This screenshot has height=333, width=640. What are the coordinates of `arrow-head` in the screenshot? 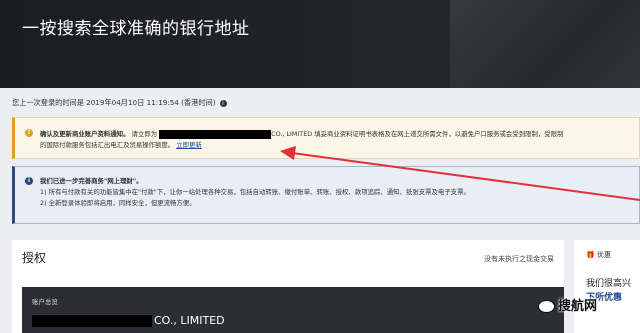 It's located at (288, 153).